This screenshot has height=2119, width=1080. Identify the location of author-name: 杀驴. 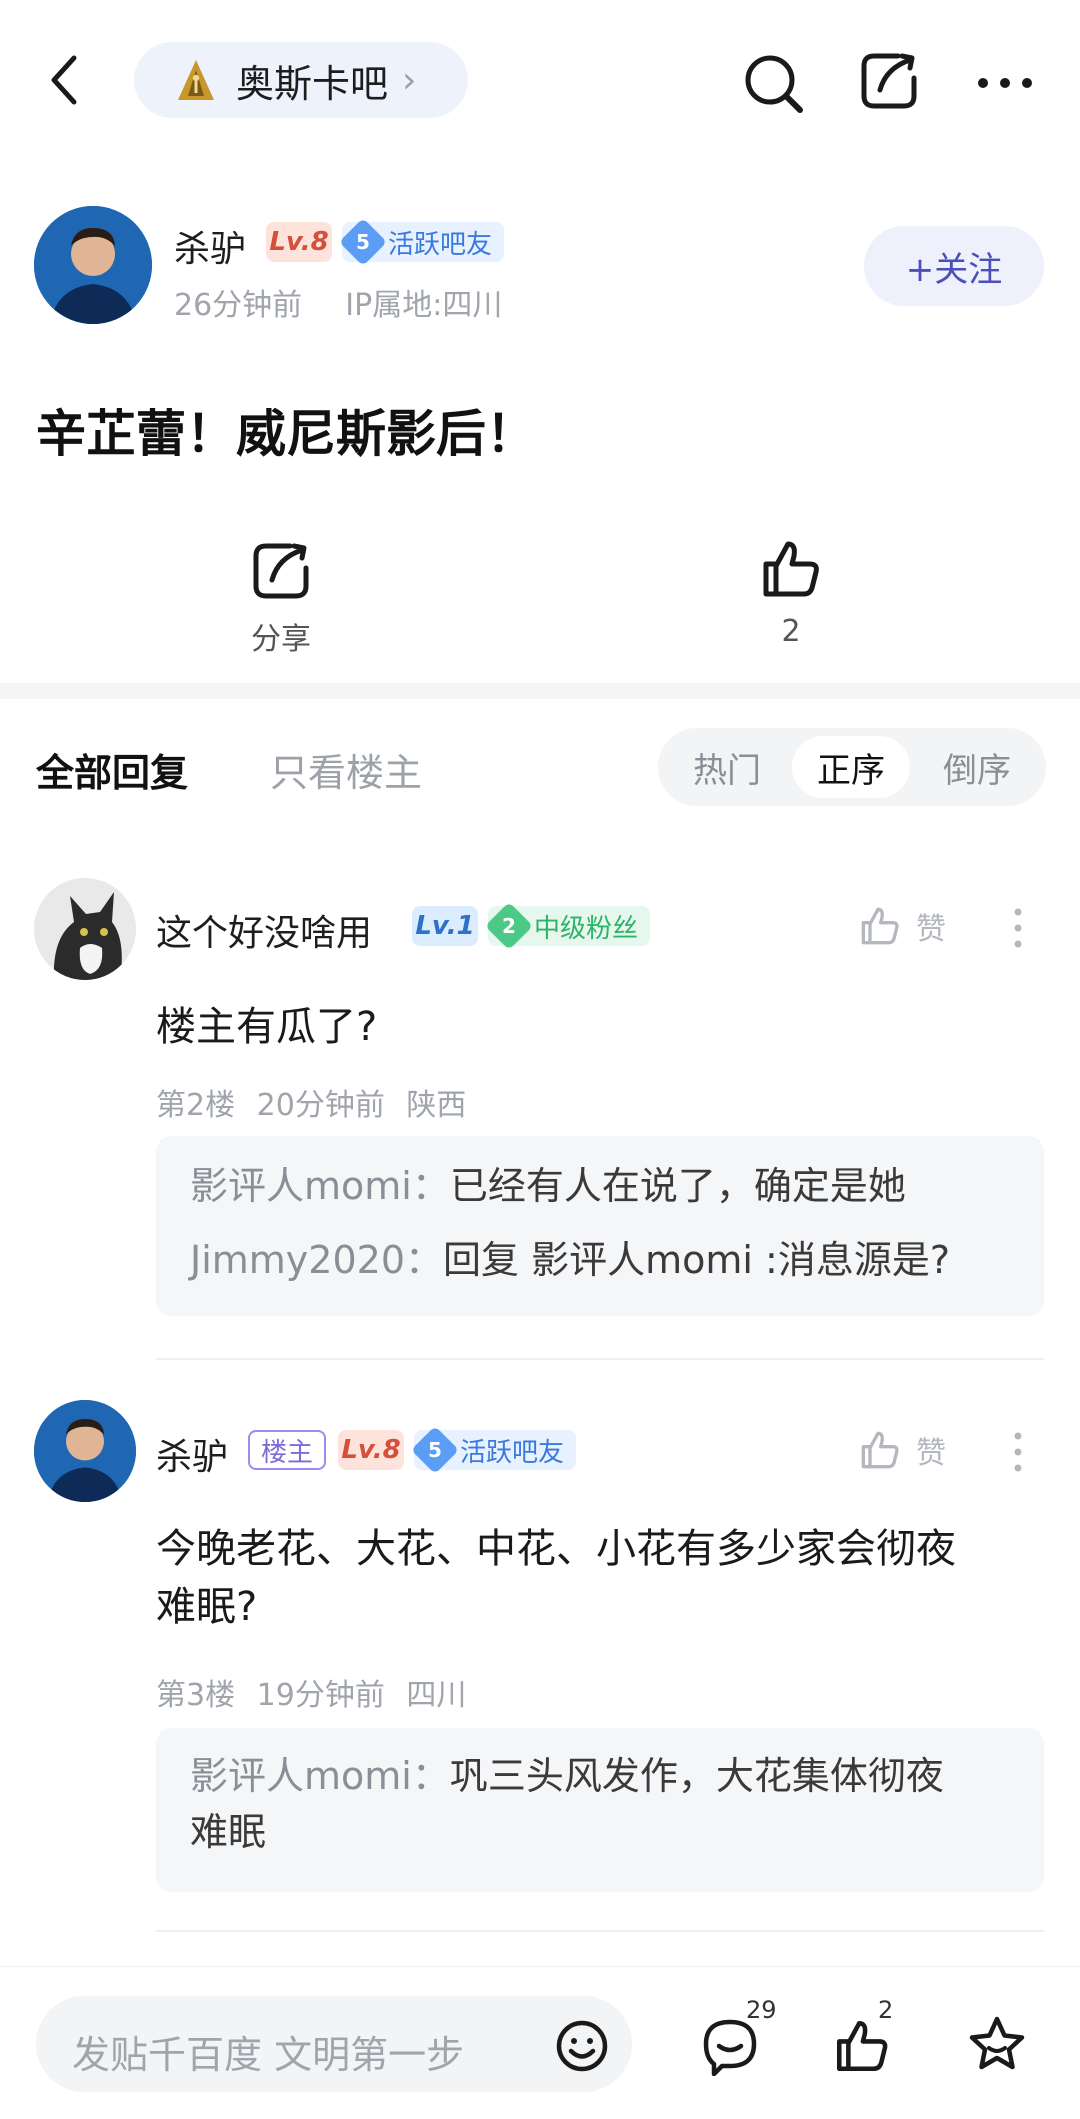
(210, 246).